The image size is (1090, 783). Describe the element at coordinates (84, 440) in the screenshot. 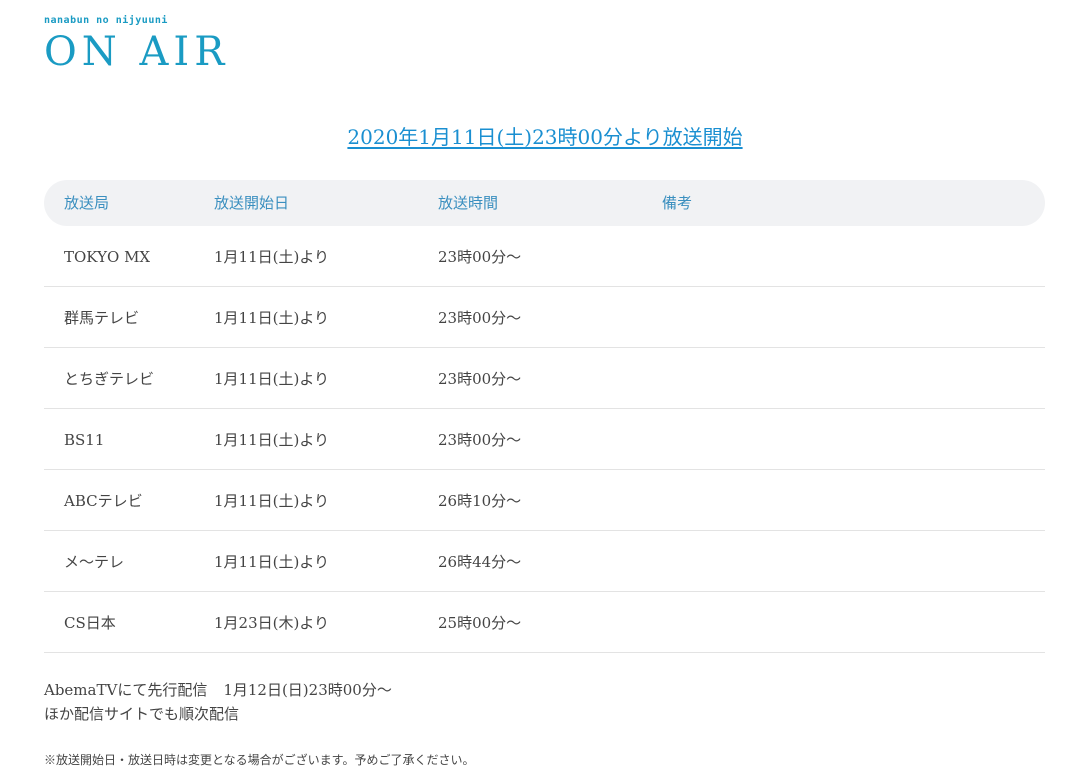

I see `station-cell: BS11` at that location.